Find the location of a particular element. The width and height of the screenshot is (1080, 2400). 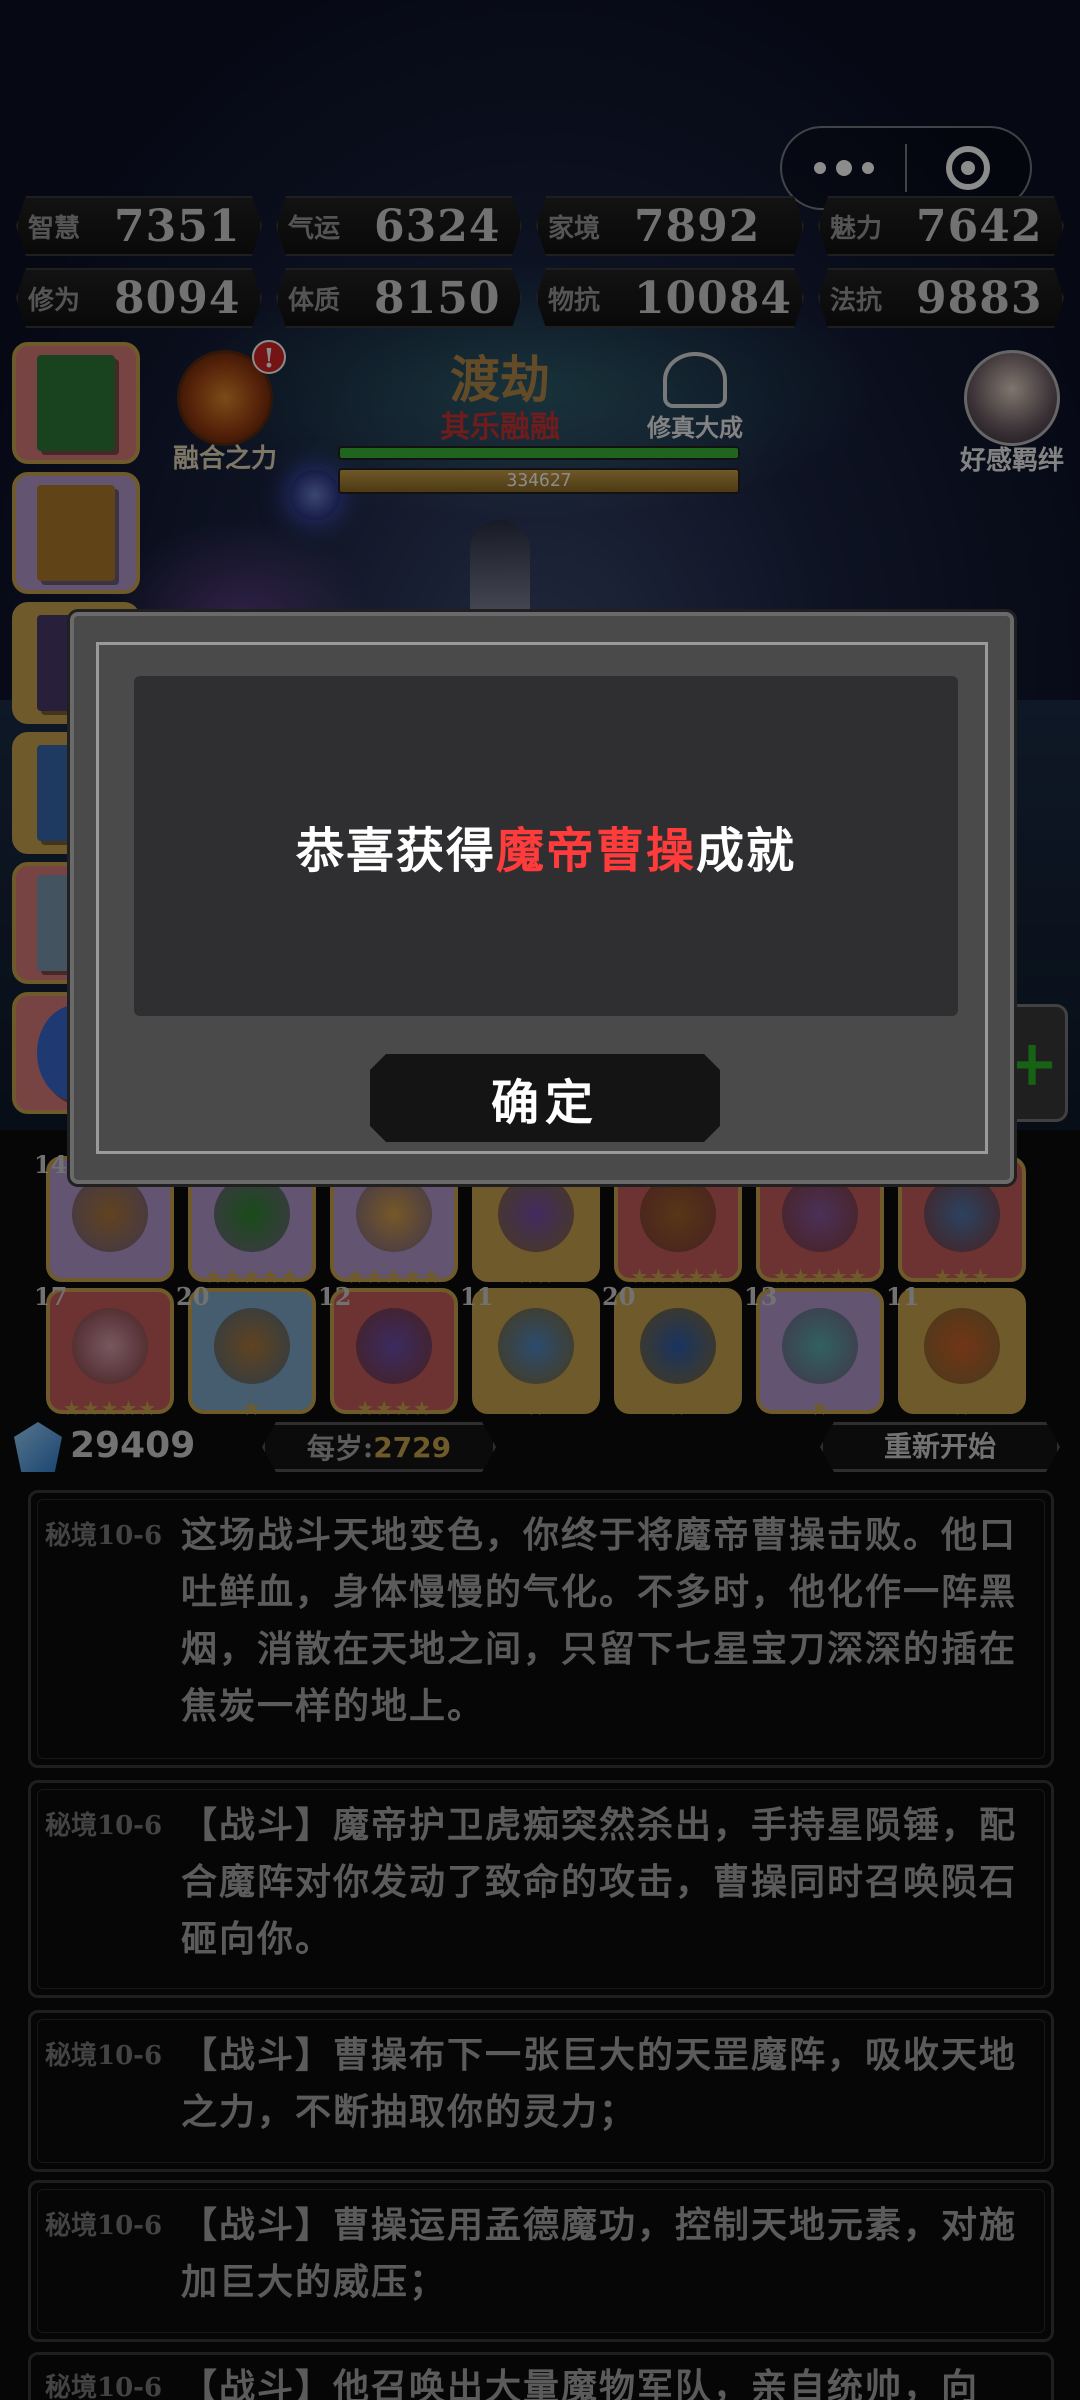

progress-bars: 334627 is located at coordinates (539, 470).